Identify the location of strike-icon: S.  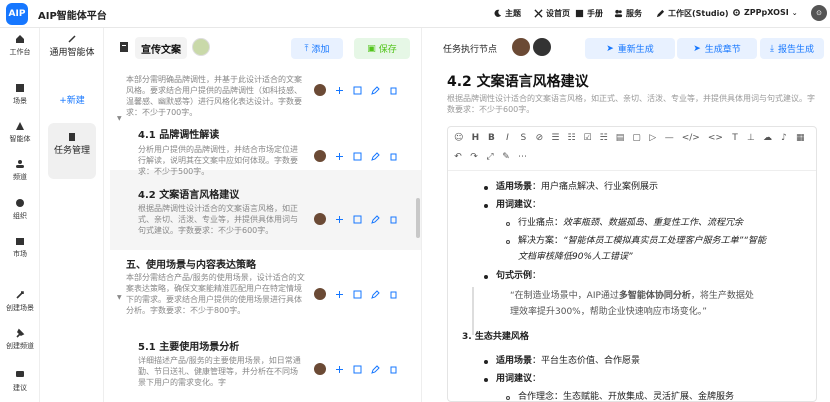
(523, 138).